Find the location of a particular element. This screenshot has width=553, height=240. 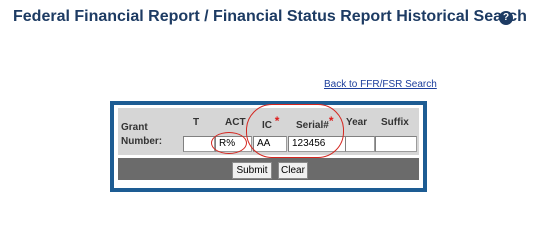

column-header-serial: Serial#* is located at coordinates (315, 122).